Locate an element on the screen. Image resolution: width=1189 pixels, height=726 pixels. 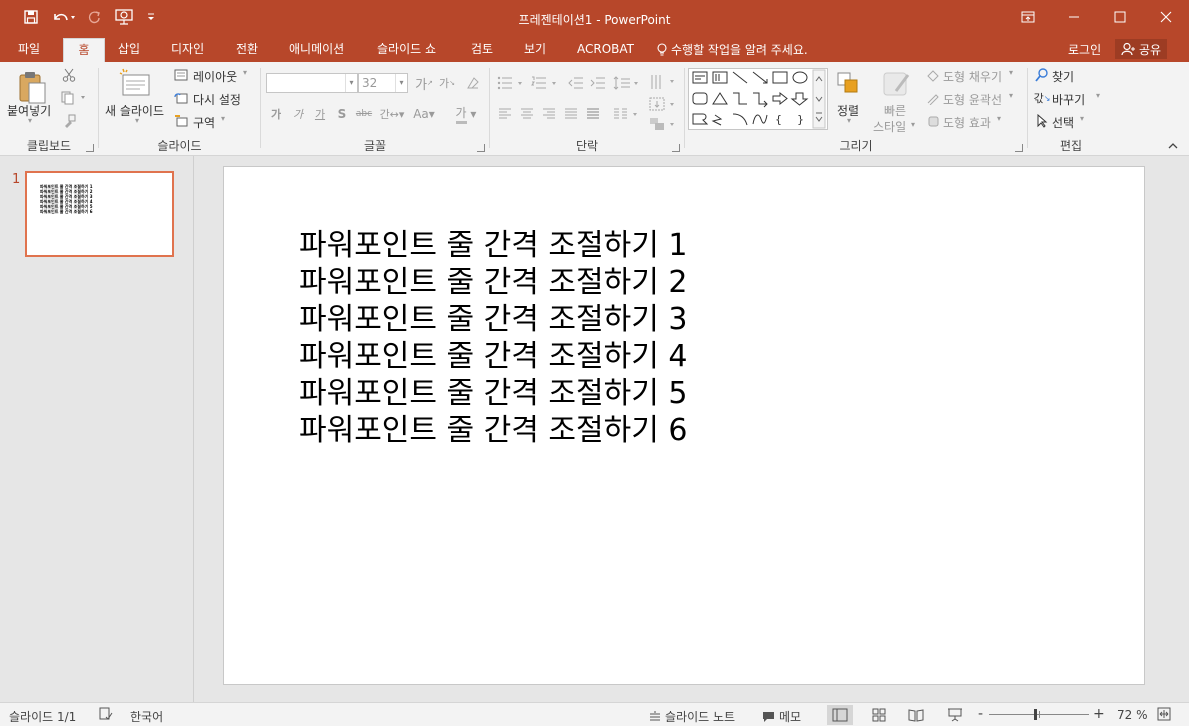
layout-dropdown-icon: ▾ is located at coordinates (245, 72).